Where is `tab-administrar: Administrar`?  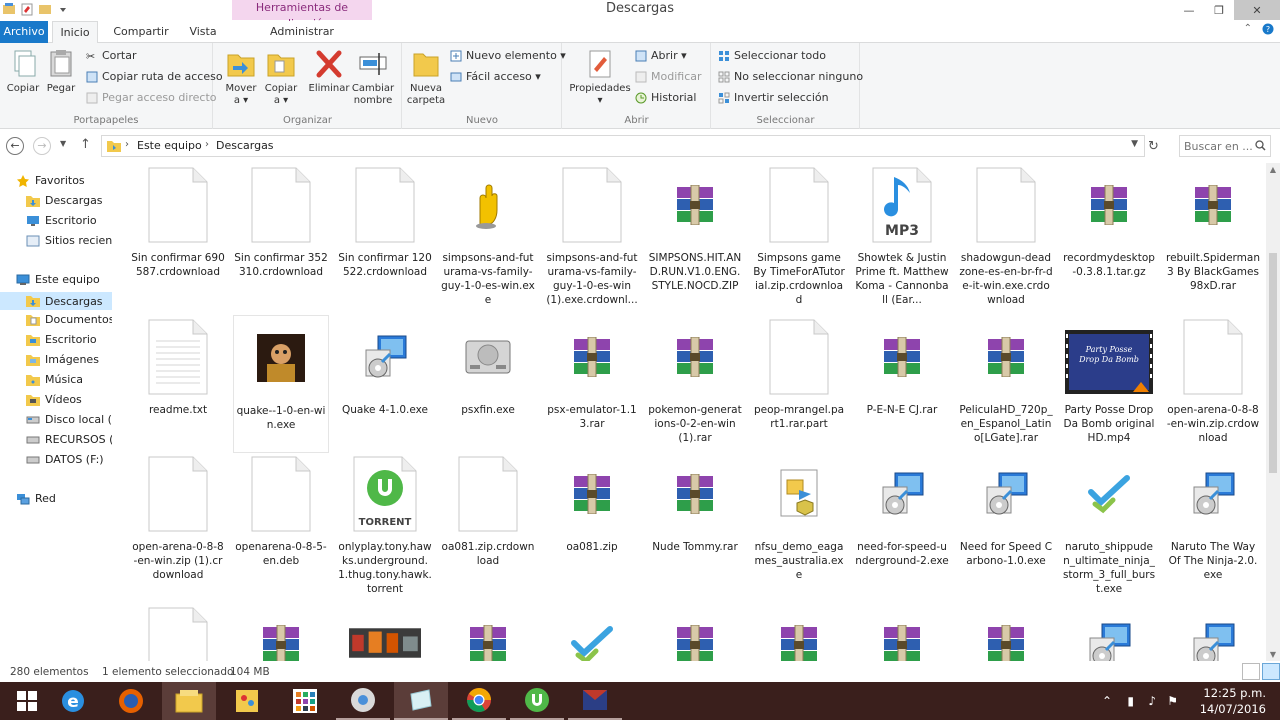 tab-administrar: Administrar is located at coordinates (302, 32).